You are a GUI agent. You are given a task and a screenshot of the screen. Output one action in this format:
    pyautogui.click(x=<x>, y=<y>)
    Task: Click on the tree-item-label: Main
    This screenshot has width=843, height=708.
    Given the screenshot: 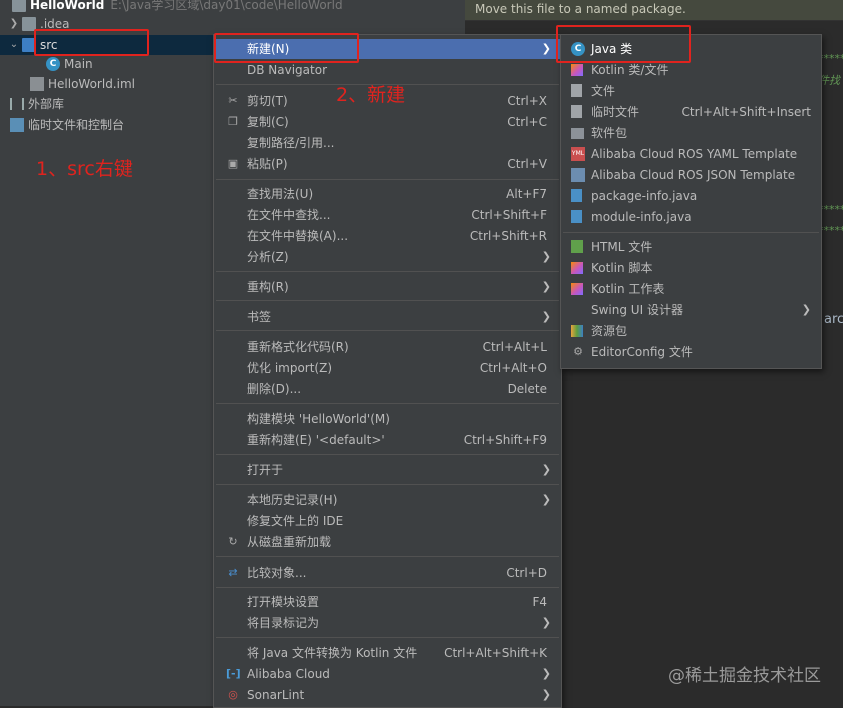 What is the action you would take?
    pyautogui.click(x=78, y=64)
    